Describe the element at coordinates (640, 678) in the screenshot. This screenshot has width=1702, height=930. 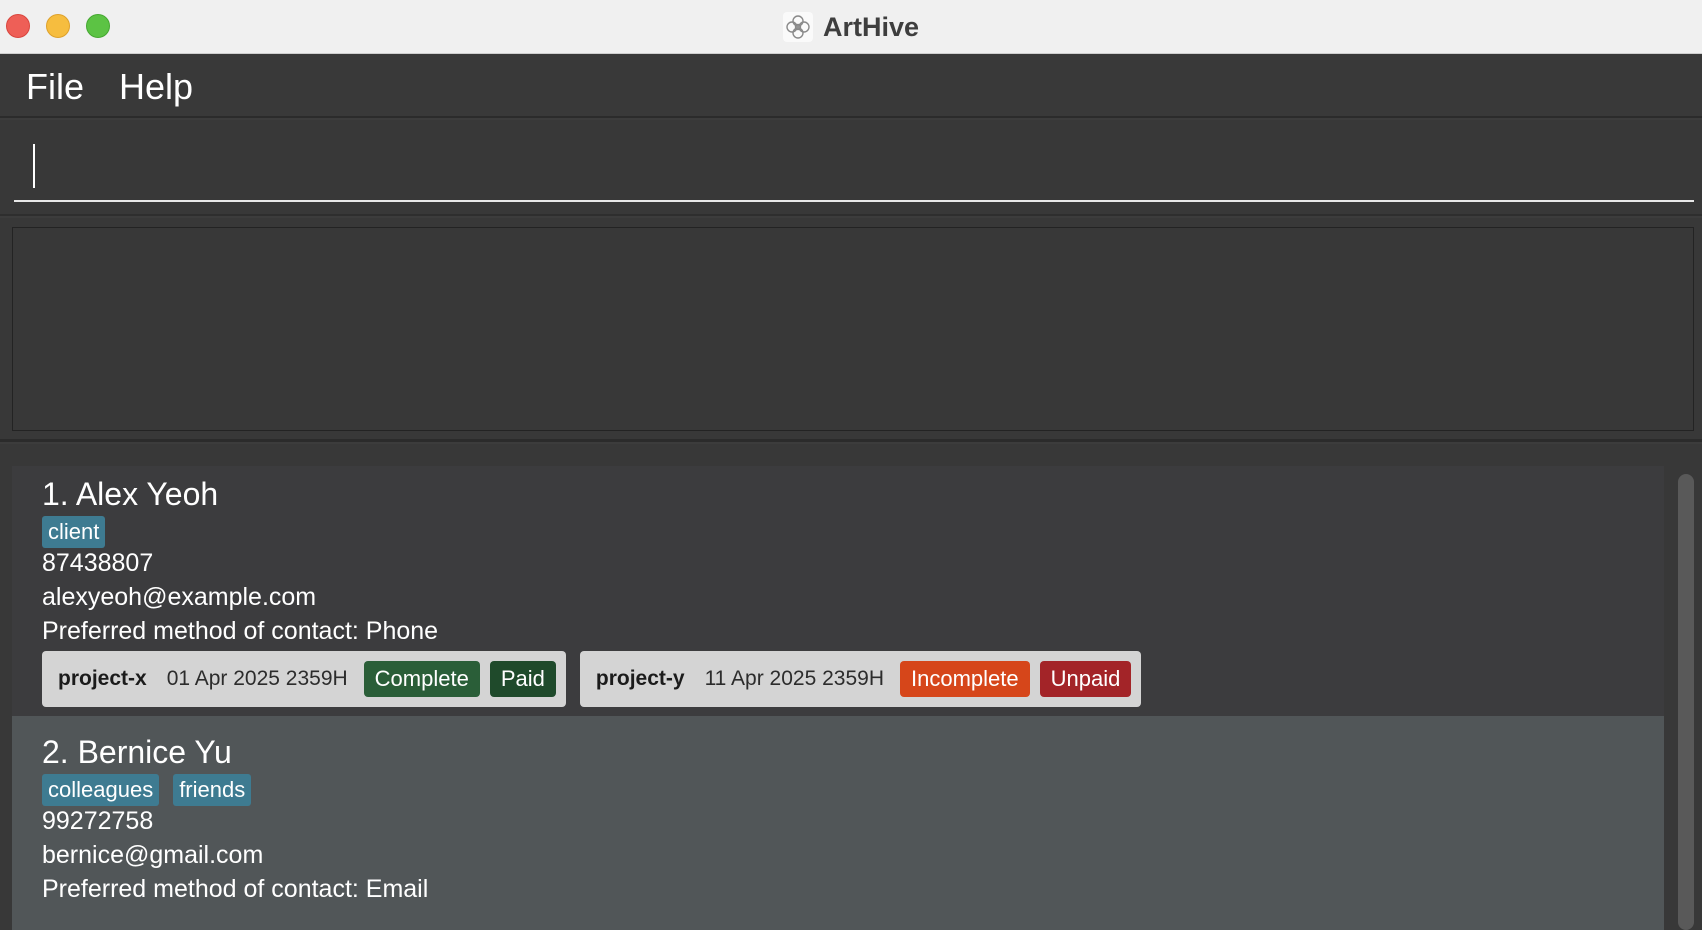
I see `project-name: project-y` at that location.